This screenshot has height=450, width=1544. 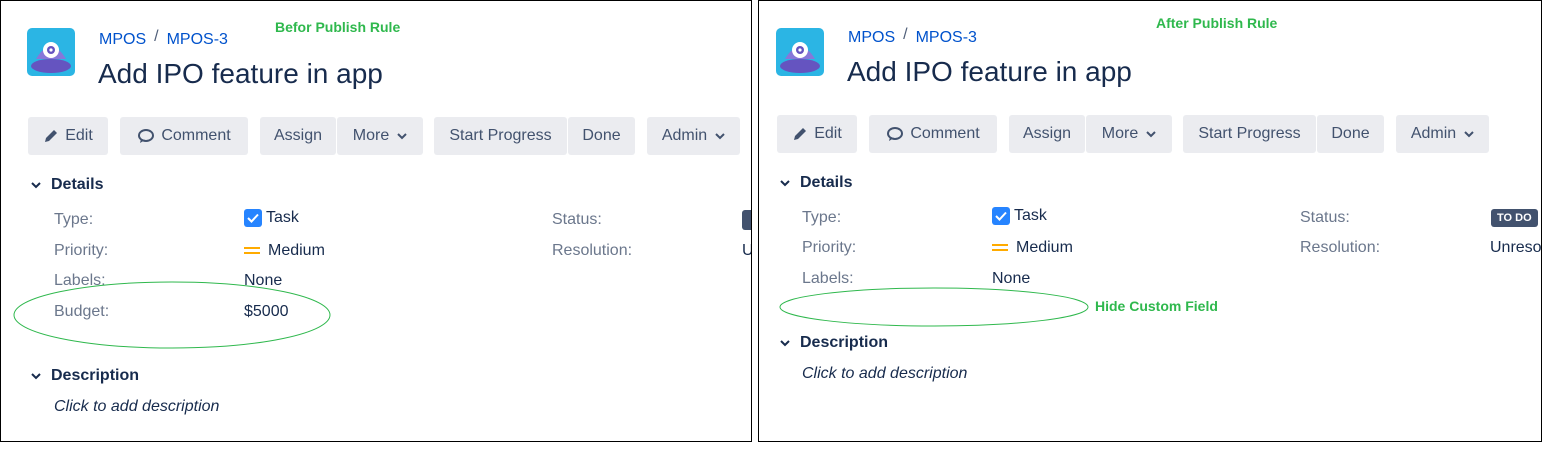 I want to click on resolution-value: U, so click(x=746, y=251).